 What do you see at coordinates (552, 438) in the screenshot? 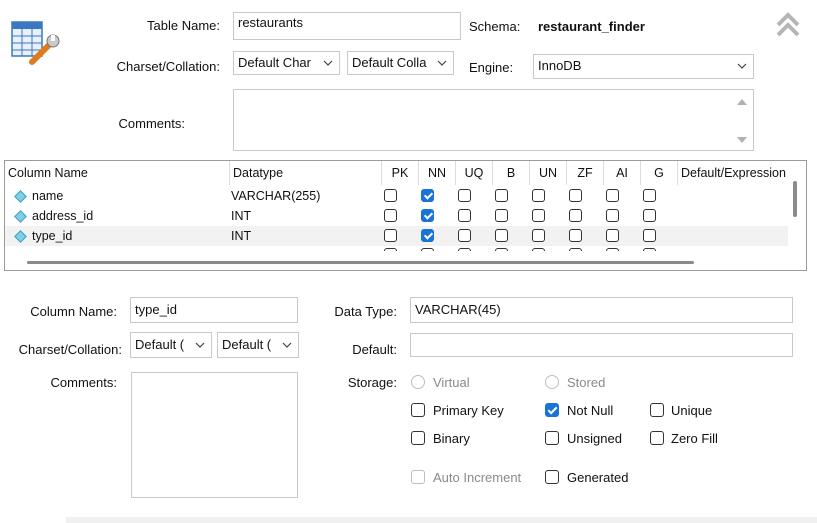
I see `unsigned-checkbox` at bounding box center [552, 438].